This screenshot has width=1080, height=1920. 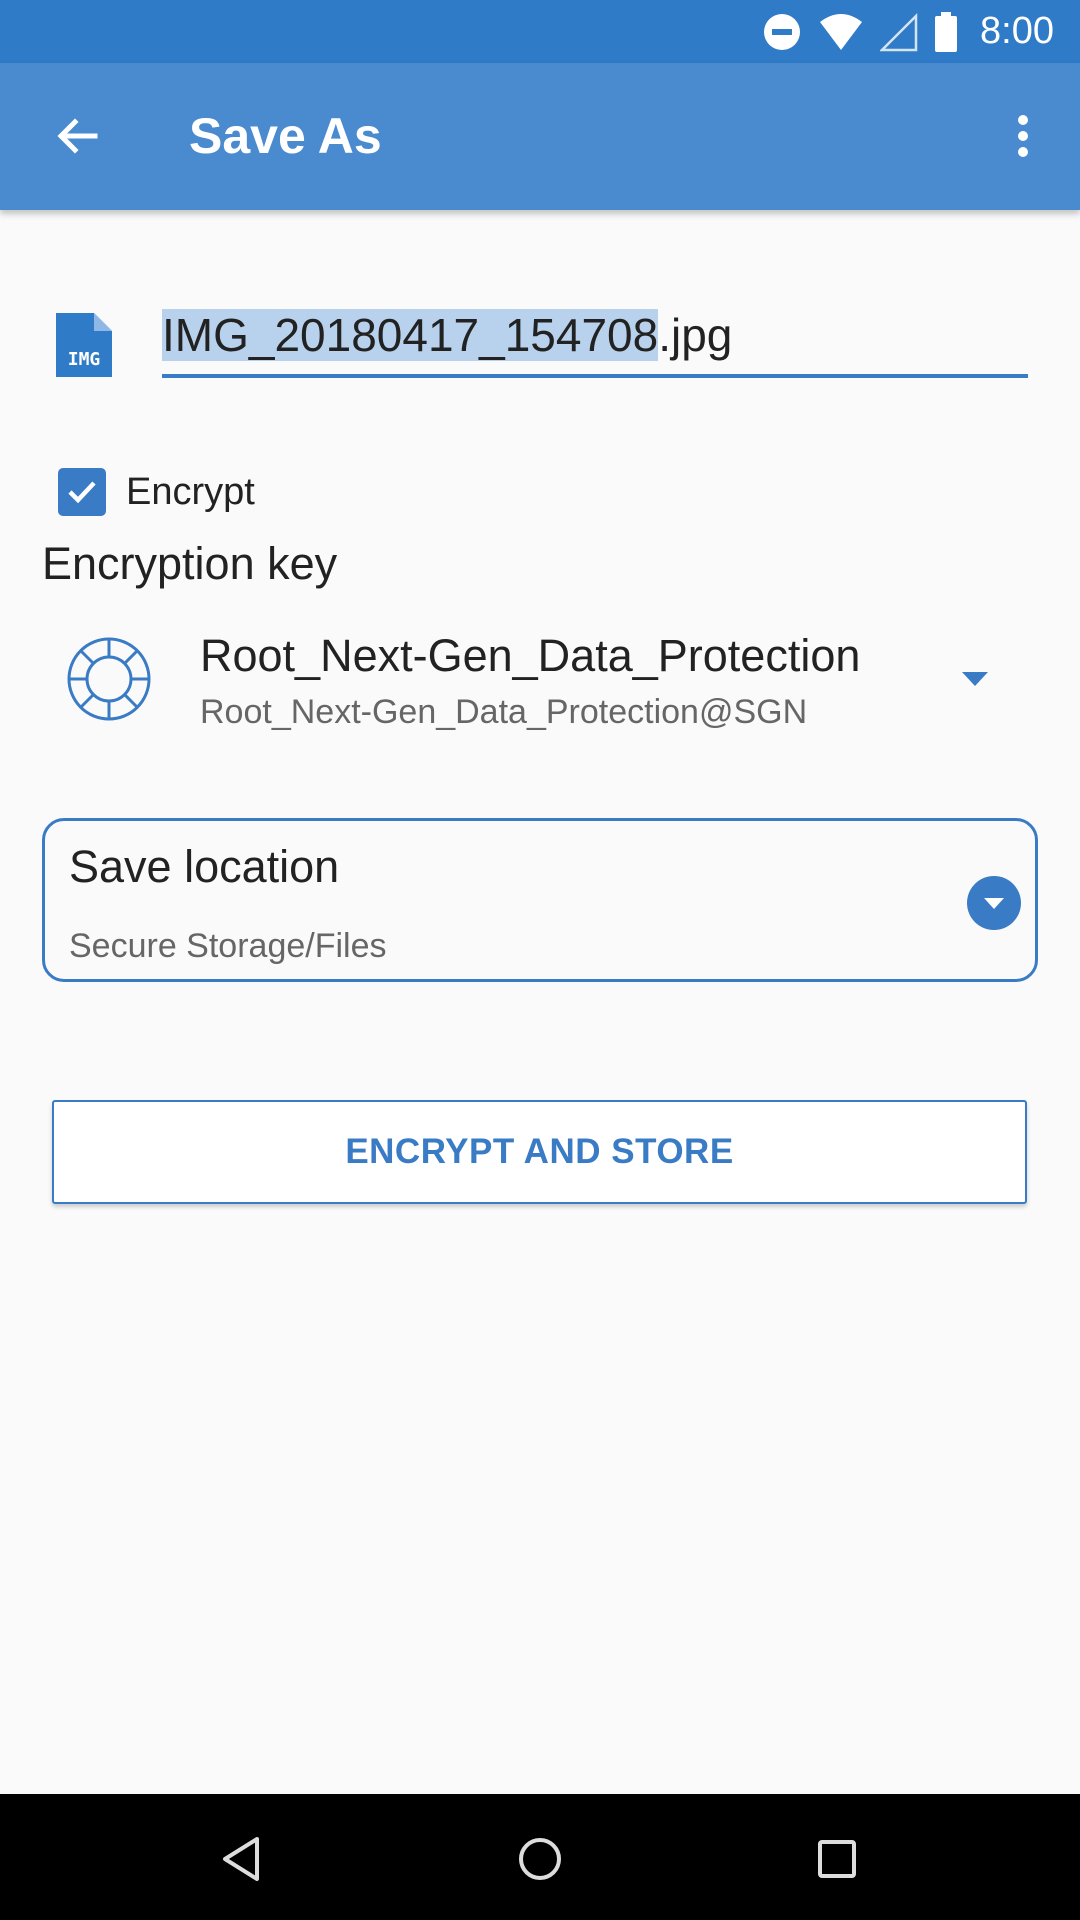 What do you see at coordinates (540, 136) in the screenshot?
I see `app-bar: Save As` at bounding box center [540, 136].